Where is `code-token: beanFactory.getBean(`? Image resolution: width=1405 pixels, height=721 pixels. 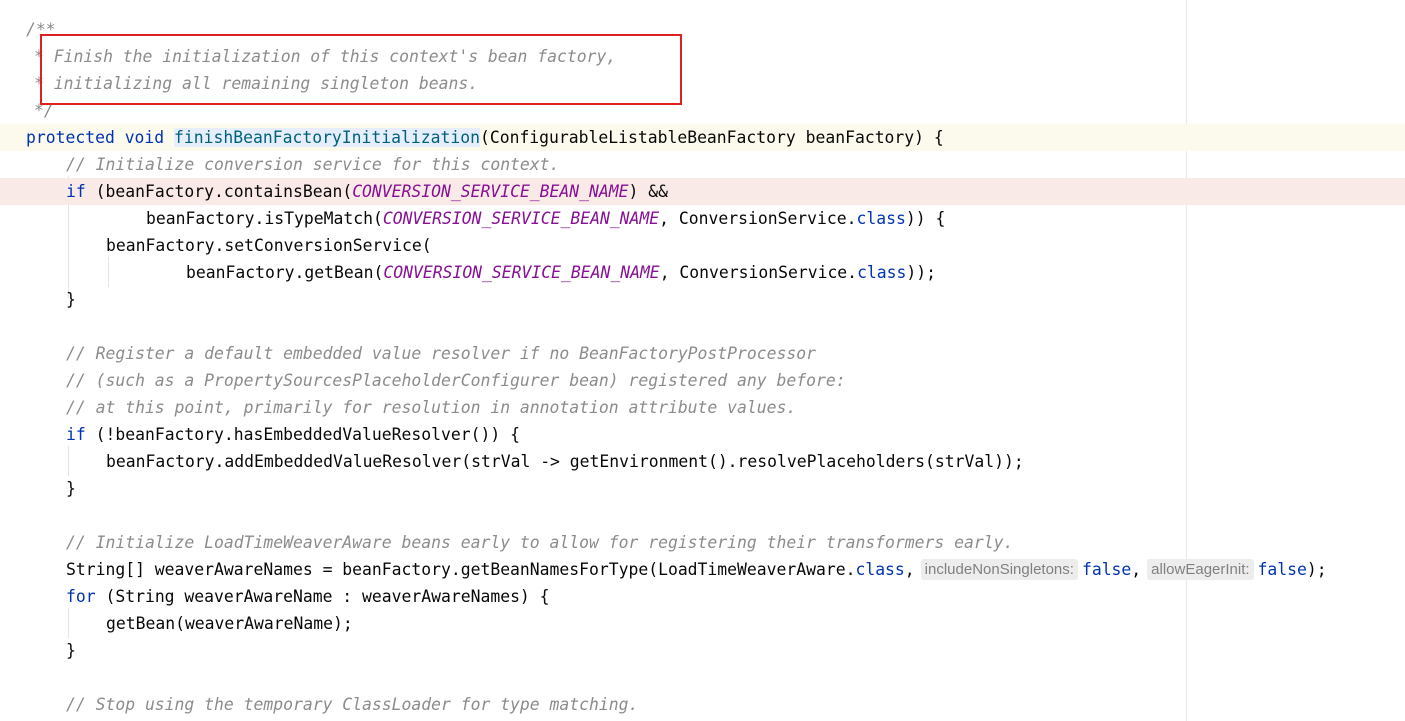
code-token: beanFactory.getBean( is located at coordinates (285, 272).